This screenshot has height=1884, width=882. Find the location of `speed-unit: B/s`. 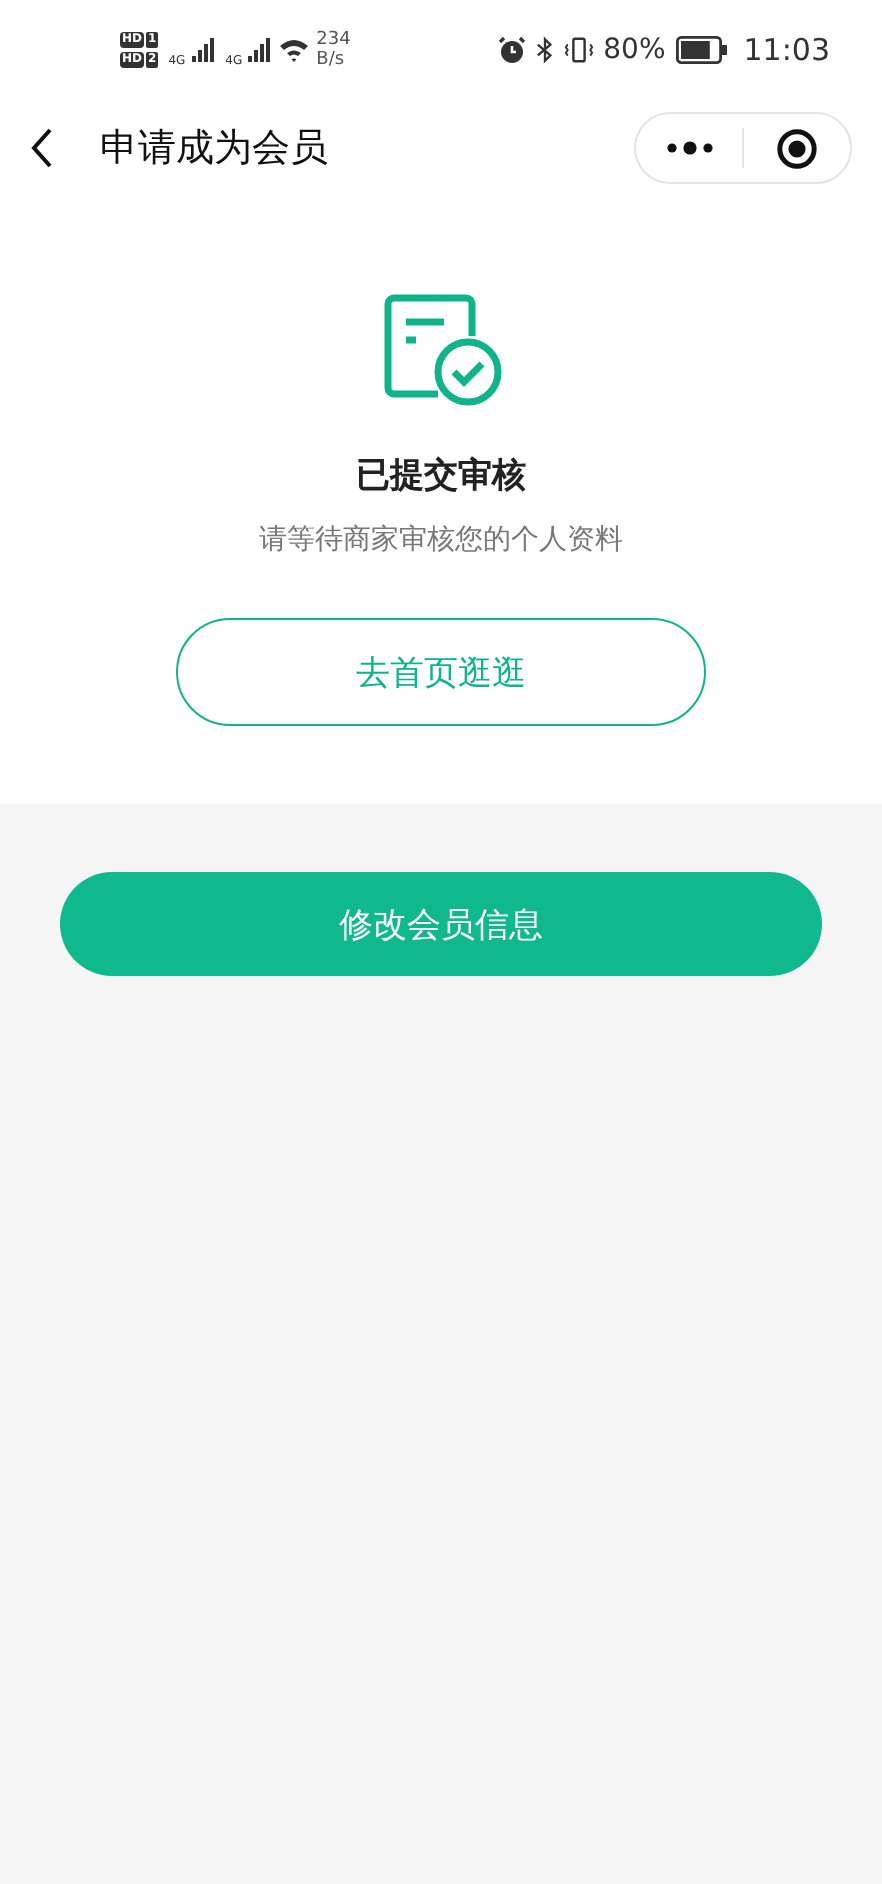

speed-unit: B/s is located at coordinates (331, 60).